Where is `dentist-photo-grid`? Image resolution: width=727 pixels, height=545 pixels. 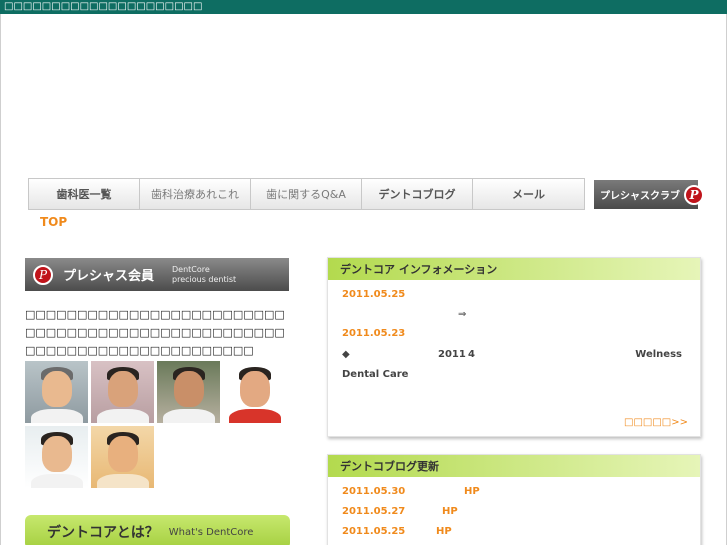 dentist-photo-grid is located at coordinates (160, 424).